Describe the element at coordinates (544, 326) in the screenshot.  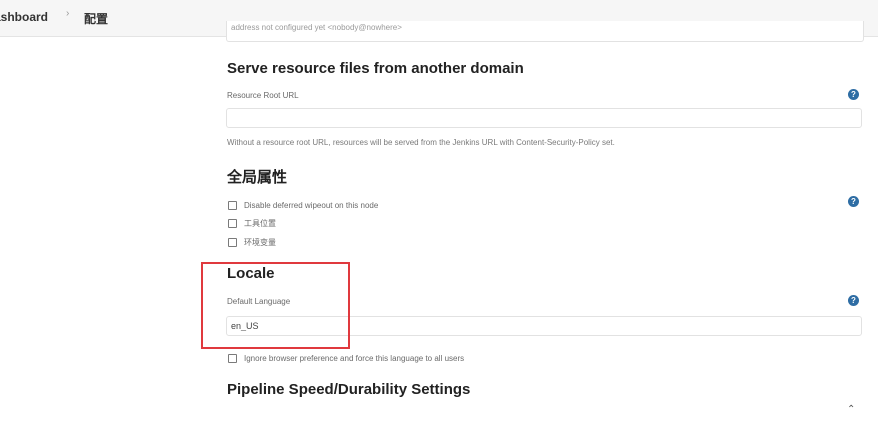
I see `default-language-input` at that location.